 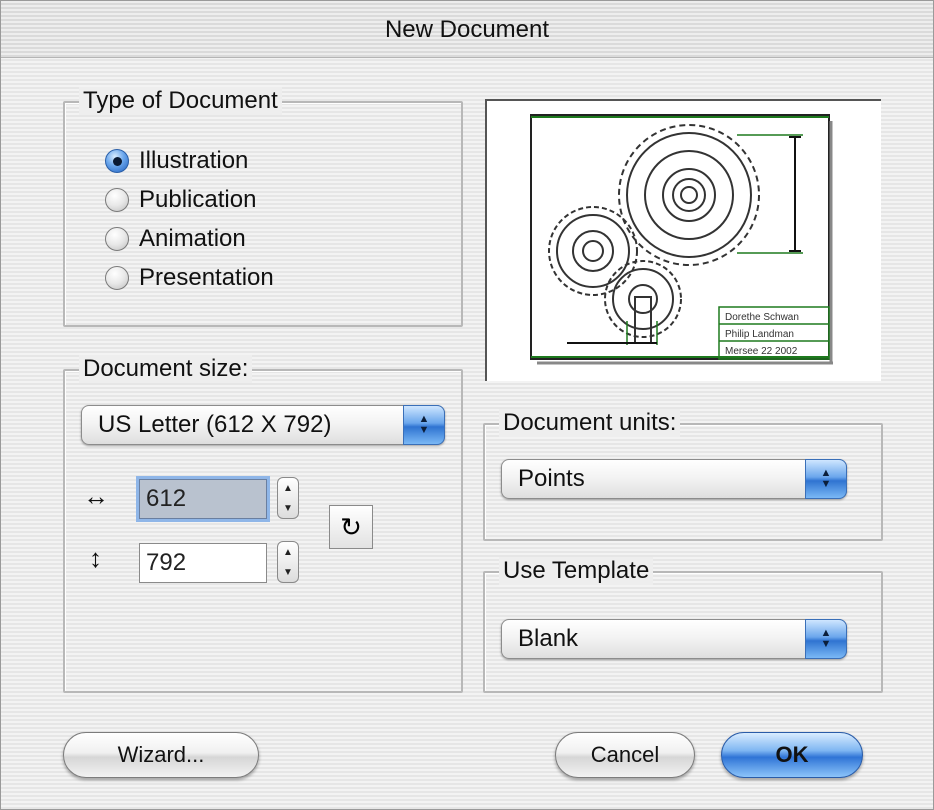 I want to click on radio-label: Publication, so click(x=198, y=199).